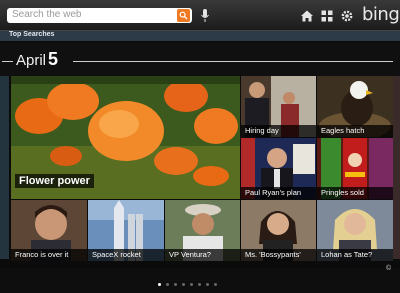 The width and height of the screenshot is (400, 293). What do you see at coordinates (273, 192) in the screenshot?
I see `tile-caption: Paul Ryan's plan` at bounding box center [273, 192].